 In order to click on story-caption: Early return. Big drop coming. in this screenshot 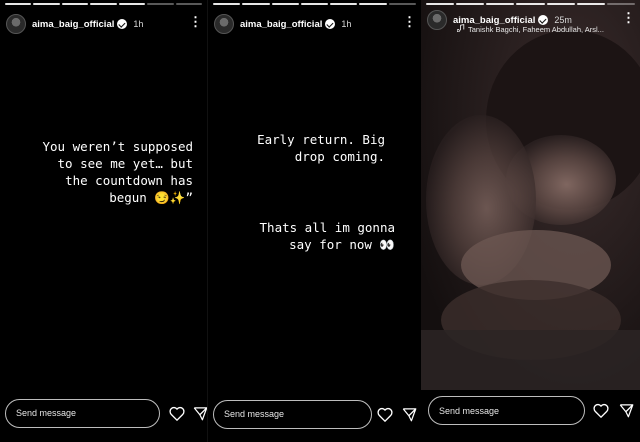, I will do `click(321, 148)`.